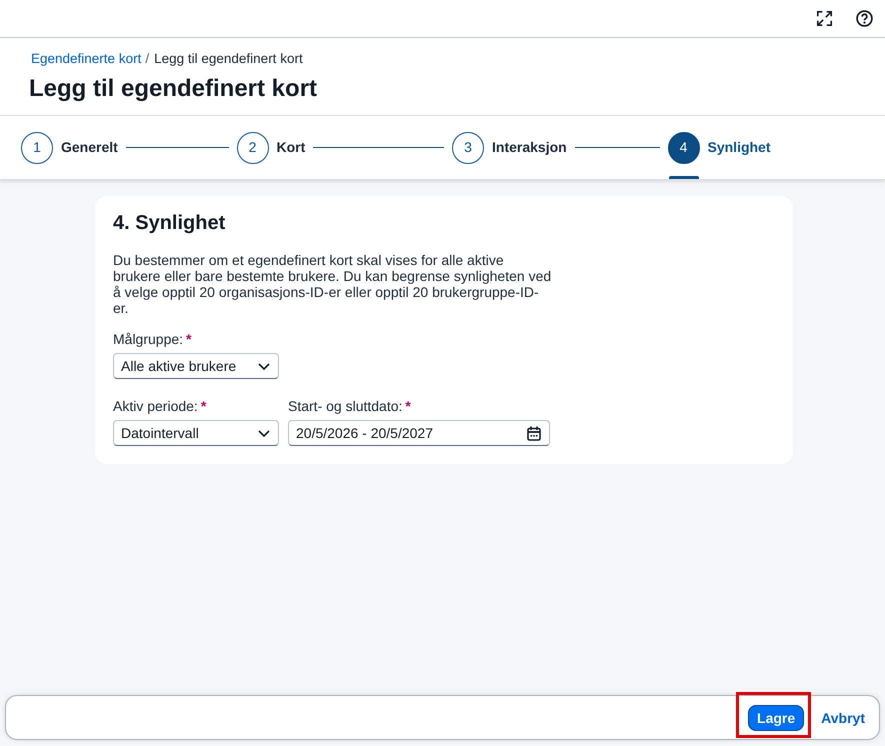 The height and width of the screenshot is (746, 885). What do you see at coordinates (196, 366) in the screenshot?
I see `dropdown-field: Alle aktive brukere` at bounding box center [196, 366].